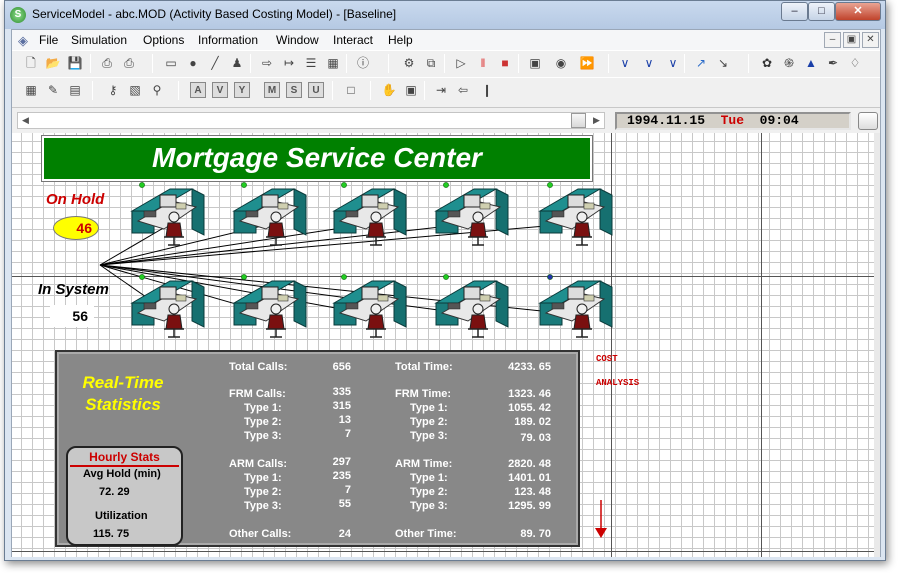 This screenshot has width=902, height=573. What do you see at coordinates (870, 40) in the screenshot?
I see `mdi-close-button: ✕` at bounding box center [870, 40].